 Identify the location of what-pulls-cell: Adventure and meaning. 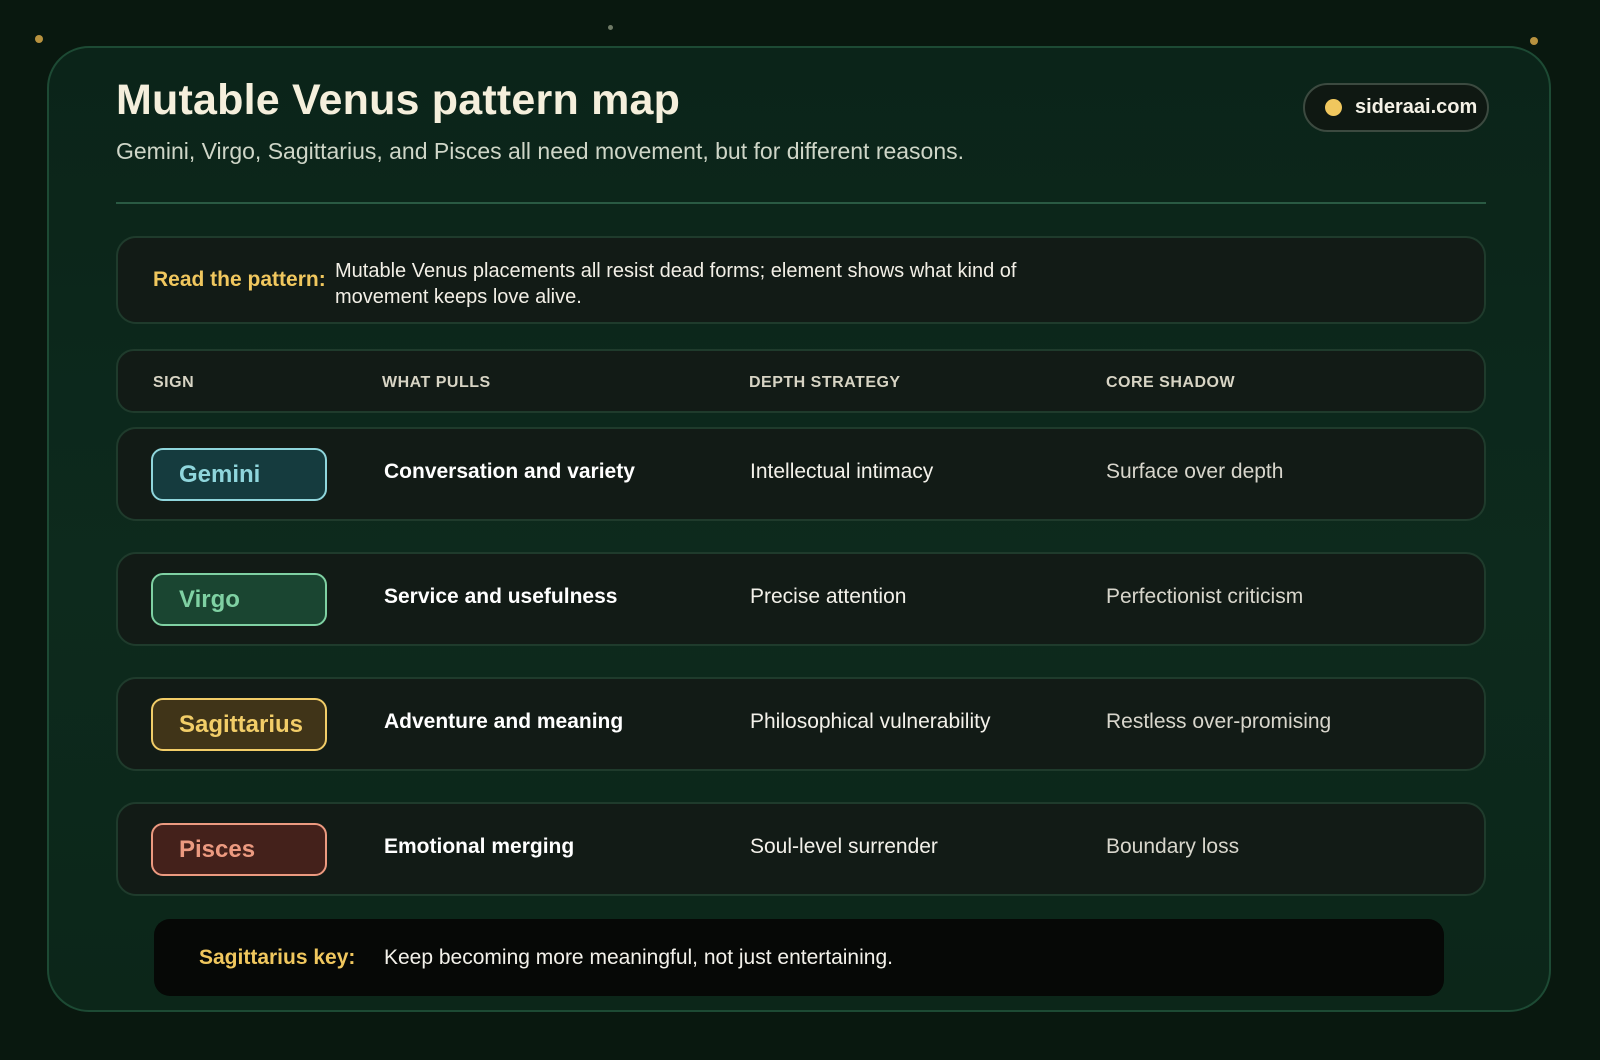
(504, 721).